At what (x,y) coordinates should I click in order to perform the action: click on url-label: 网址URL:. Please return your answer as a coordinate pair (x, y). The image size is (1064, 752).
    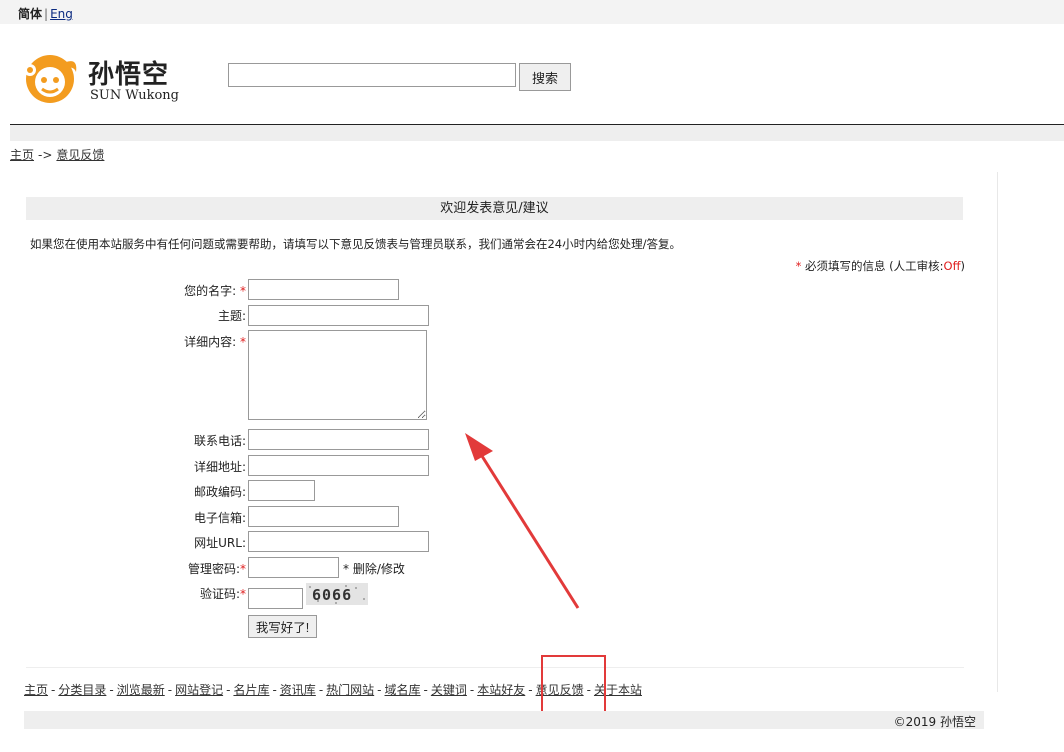
    Looking at the image, I should click on (220, 543).